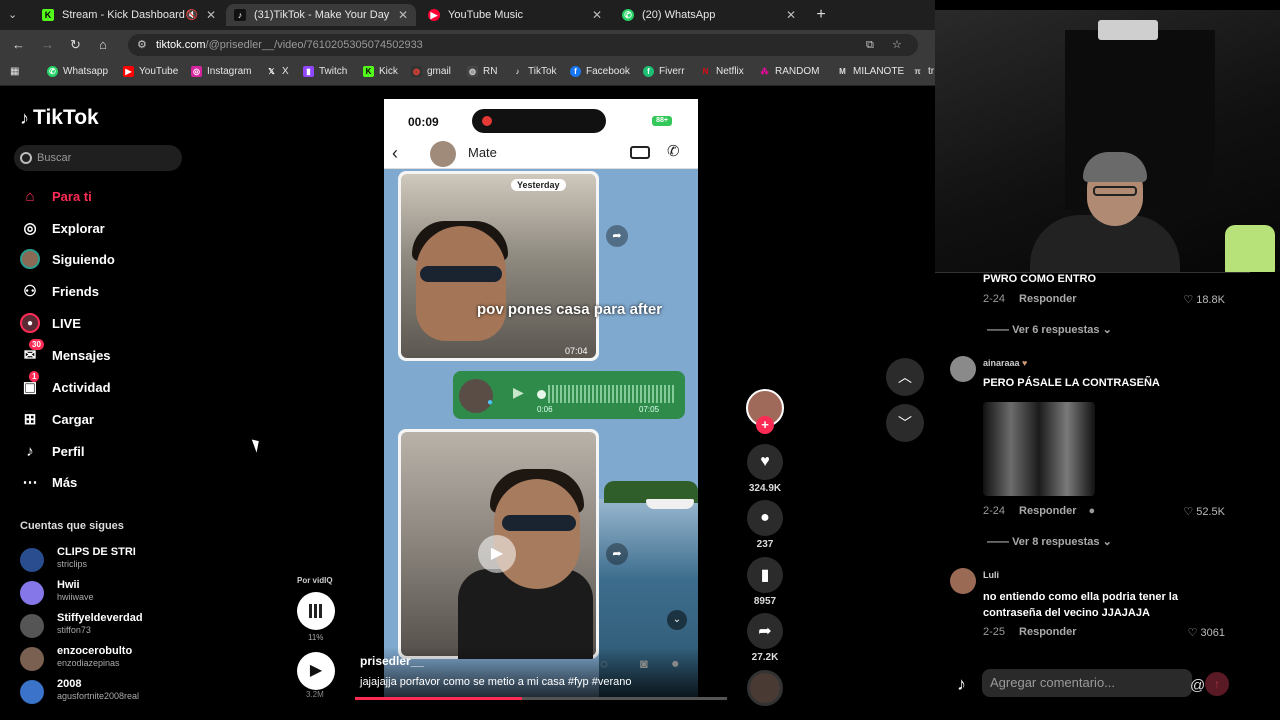 This screenshot has height=720, width=1280. Describe the element at coordinates (709, 15) in the screenshot. I see `tab-whatsapp: ✆ (20) WhatsApp ✕` at that location.